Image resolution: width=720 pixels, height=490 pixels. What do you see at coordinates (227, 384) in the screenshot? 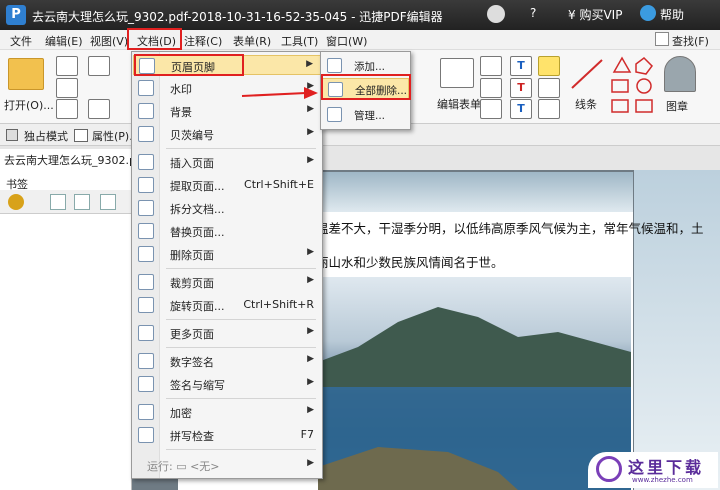
I see `menu-item-sign-initials: 签名与缩写 ▶` at bounding box center [227, 384].